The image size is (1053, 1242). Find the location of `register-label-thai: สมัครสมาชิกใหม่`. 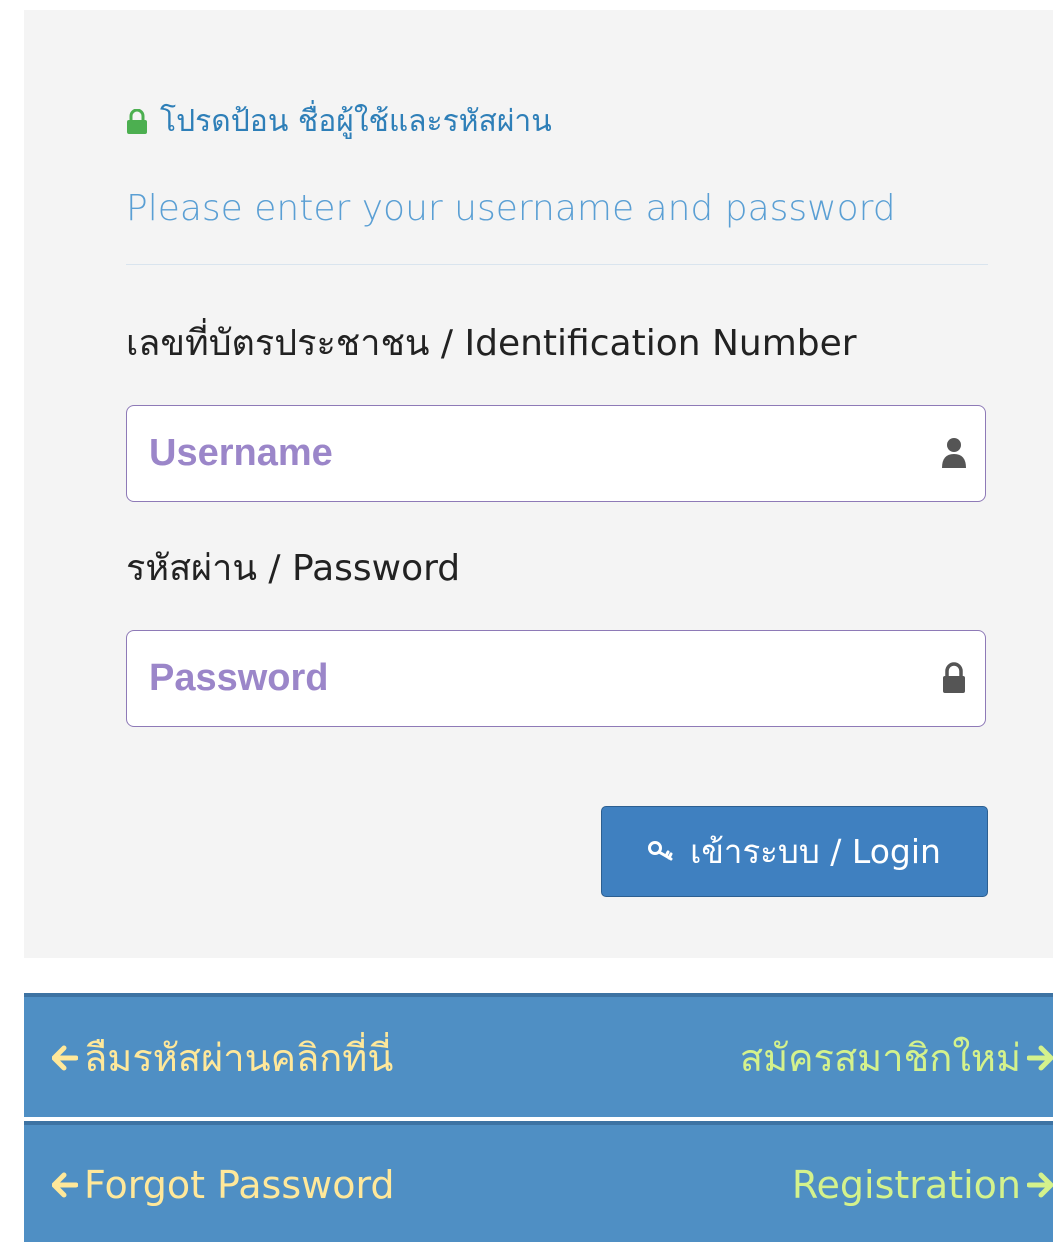

register-label-thai: สมัครสมาชิกใหม่ is located at coordinates (880, 1058).